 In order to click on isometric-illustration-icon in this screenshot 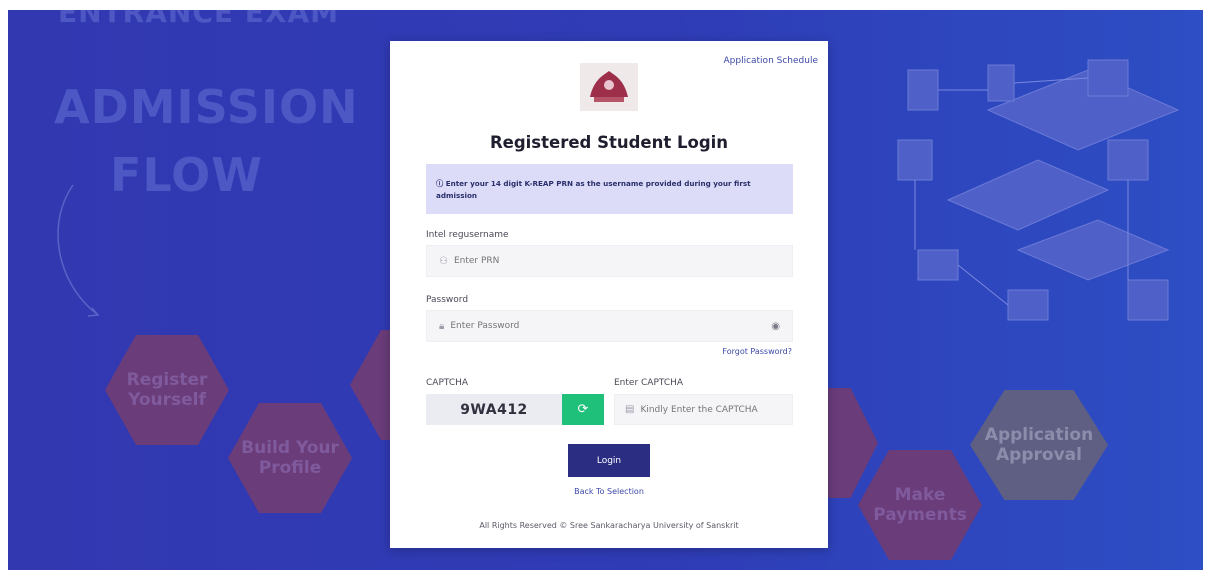, I will do `click(1038, 190)`.